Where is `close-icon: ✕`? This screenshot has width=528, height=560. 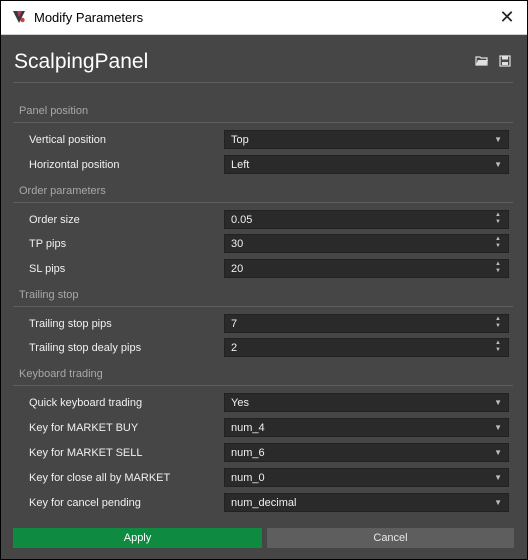 close-icon: ✕ is located at coordinates (507, 17).